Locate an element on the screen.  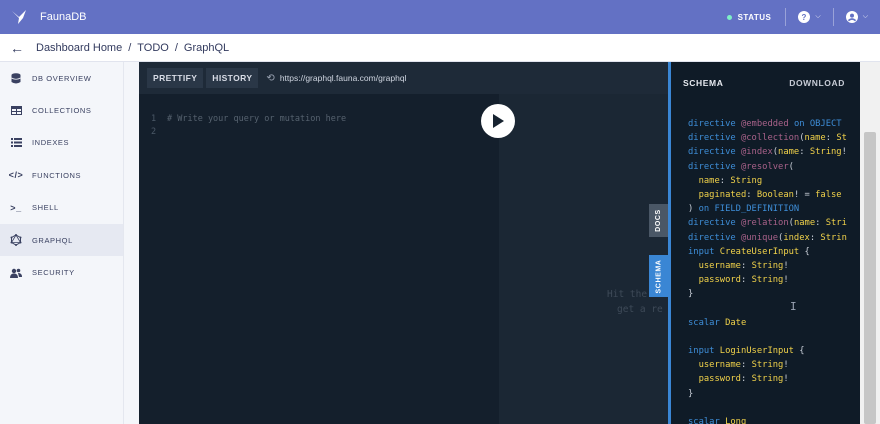
sidebar-item-label: COLLECTIONS is located at coordinates (62, 111).